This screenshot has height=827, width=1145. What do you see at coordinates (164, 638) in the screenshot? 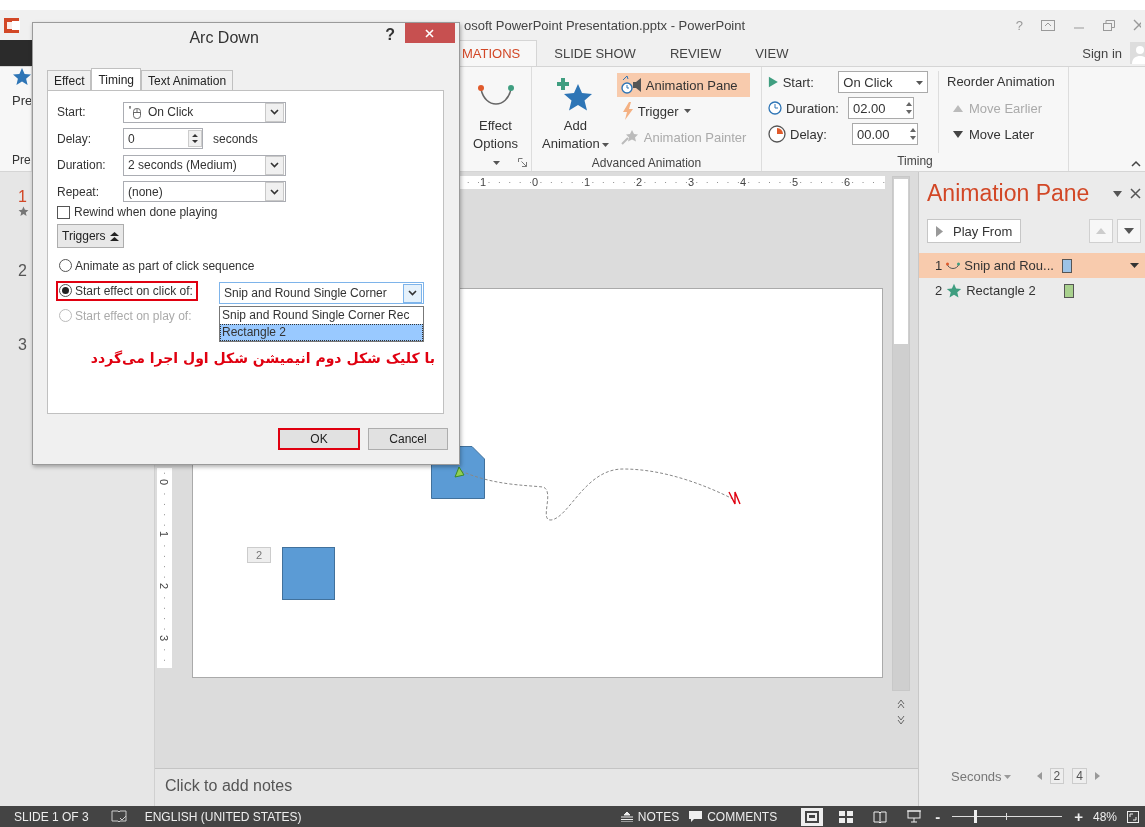
I see `ruler-label: 3` at bounding box center [164, 638].